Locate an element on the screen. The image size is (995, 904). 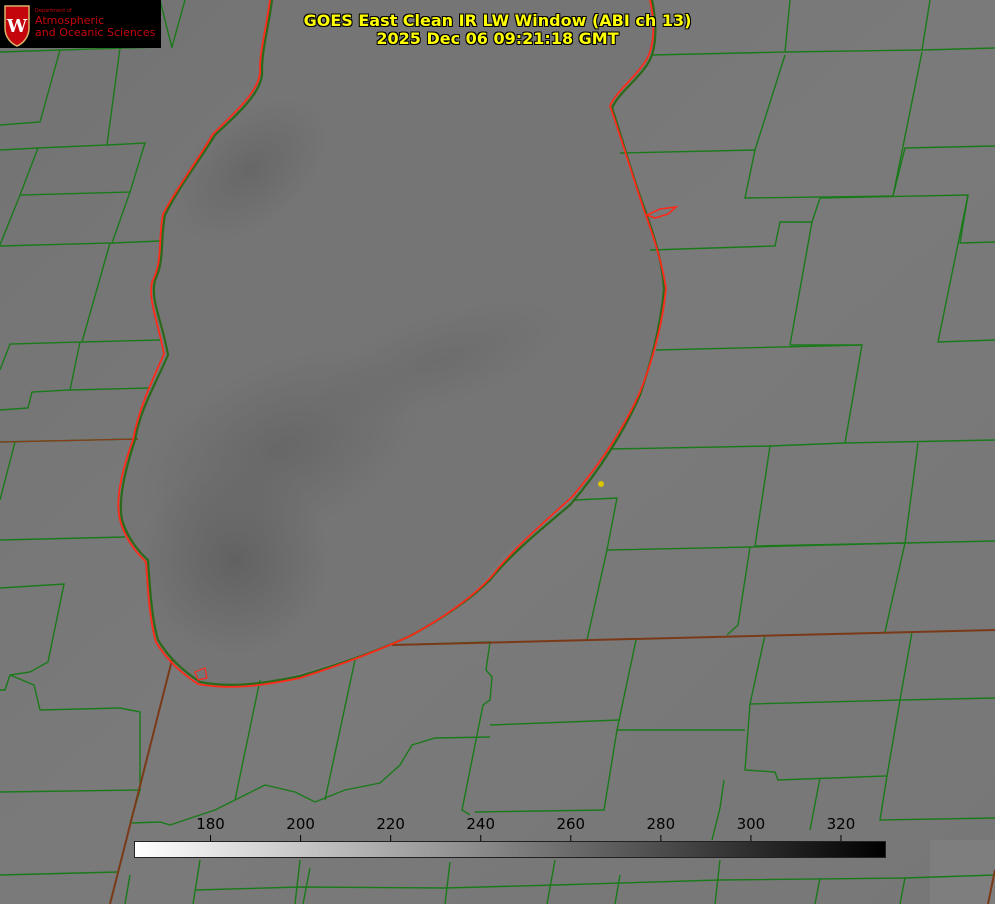
colorbar-tick-label: 240 is located at coordinates (481, 824).